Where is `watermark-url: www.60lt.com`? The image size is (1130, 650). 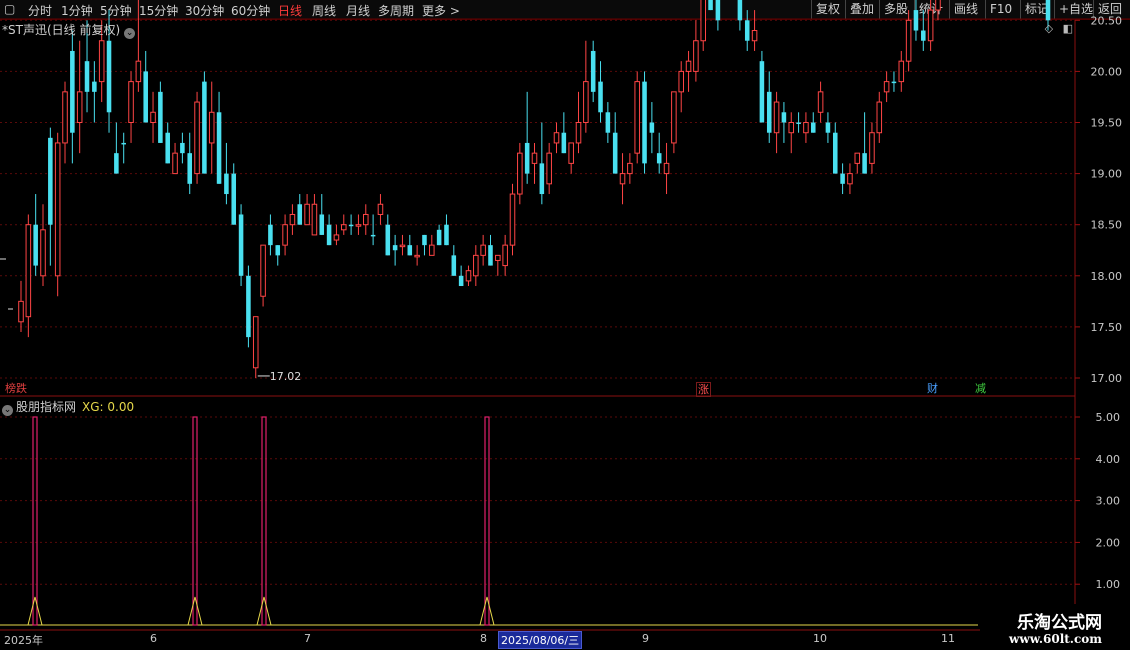
watermark-url: www.60lt.com is located at coordinates (1055, 639).